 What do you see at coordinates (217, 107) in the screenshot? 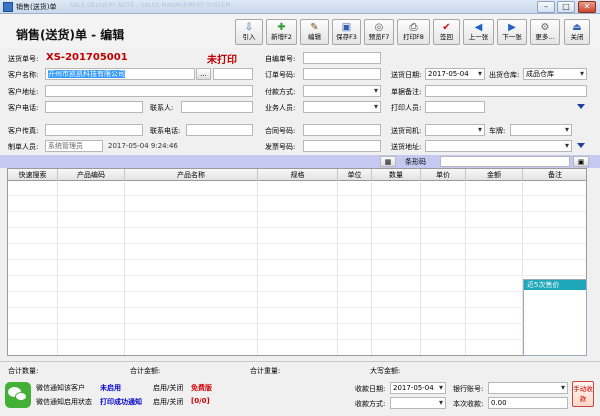
I see `contact-input` at bounding box center [217, 107].